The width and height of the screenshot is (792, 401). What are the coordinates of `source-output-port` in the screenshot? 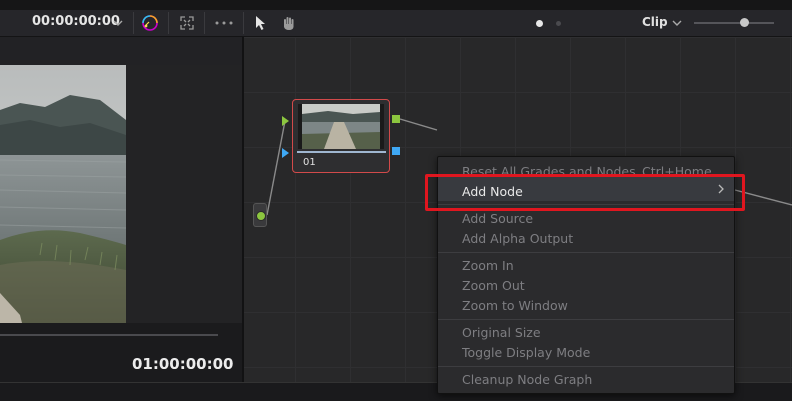 It's located at (261, 216).